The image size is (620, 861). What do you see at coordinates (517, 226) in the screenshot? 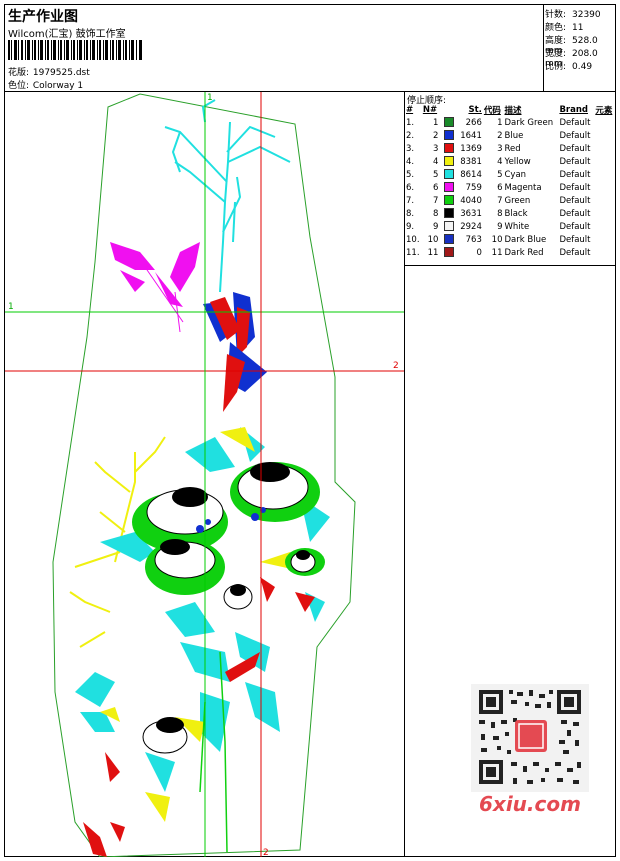
I see `row-description: White` at bounding box center [517, 226].